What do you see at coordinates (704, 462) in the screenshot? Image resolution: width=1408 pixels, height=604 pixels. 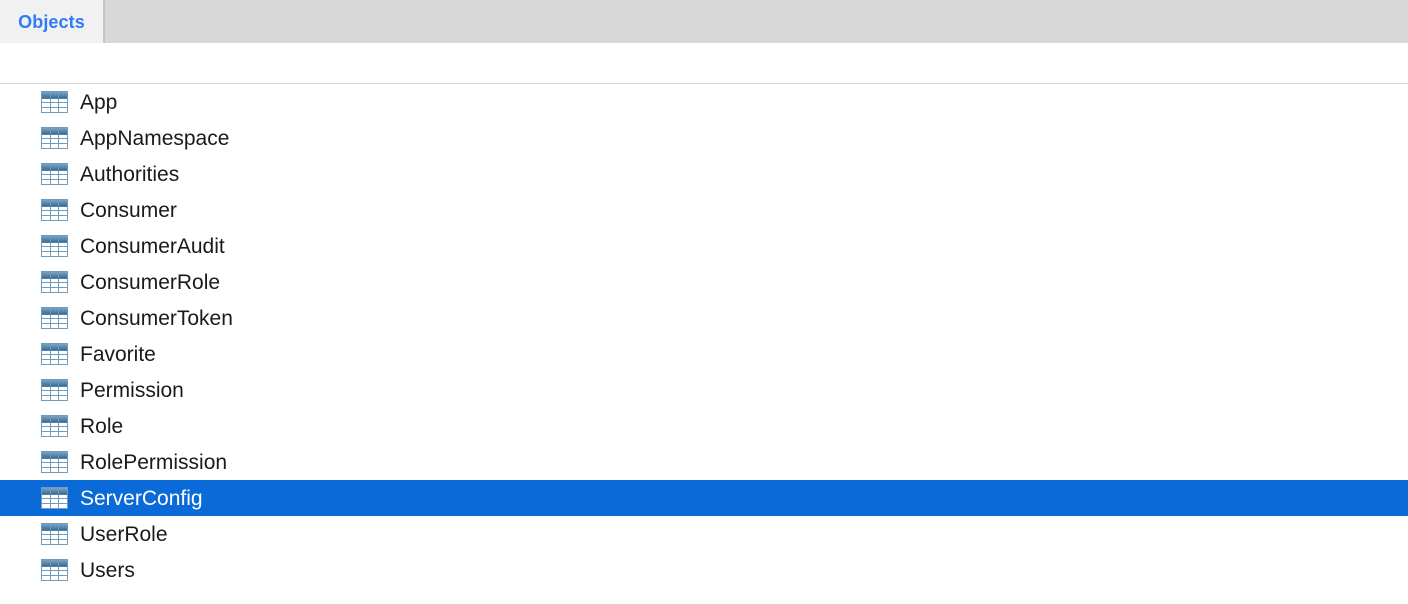 I see `object-list-item: RolePermission` at bounding box center [704, 462].